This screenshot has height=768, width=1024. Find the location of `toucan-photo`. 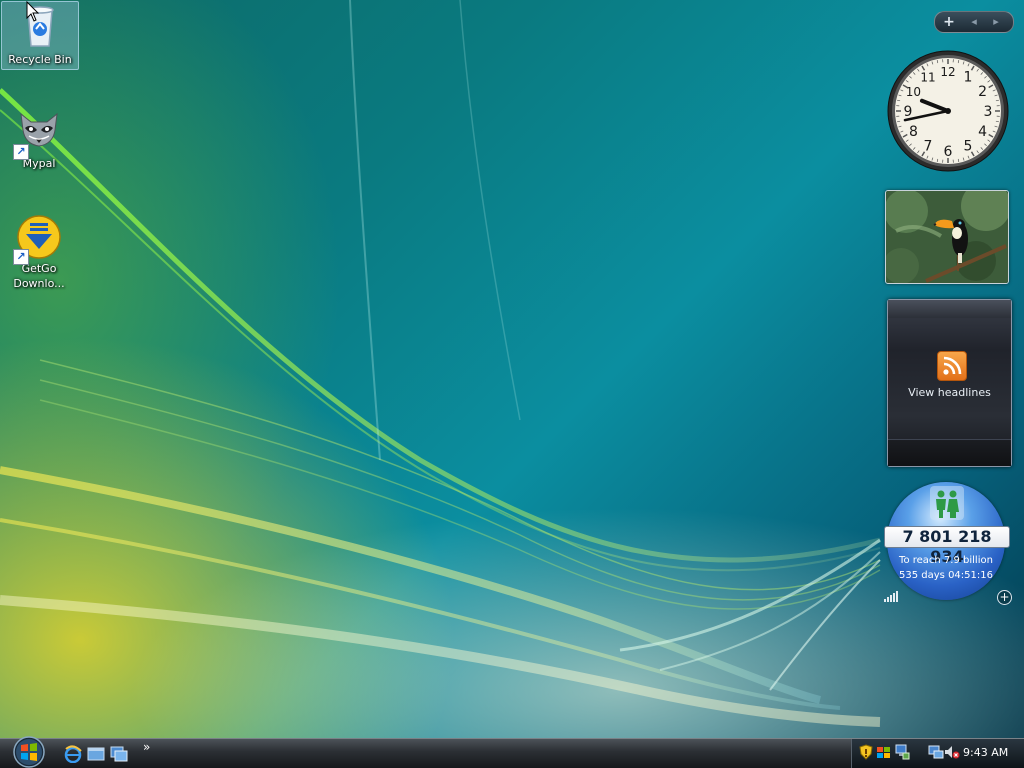

toucan-photo is located at coordinates (947, 237).